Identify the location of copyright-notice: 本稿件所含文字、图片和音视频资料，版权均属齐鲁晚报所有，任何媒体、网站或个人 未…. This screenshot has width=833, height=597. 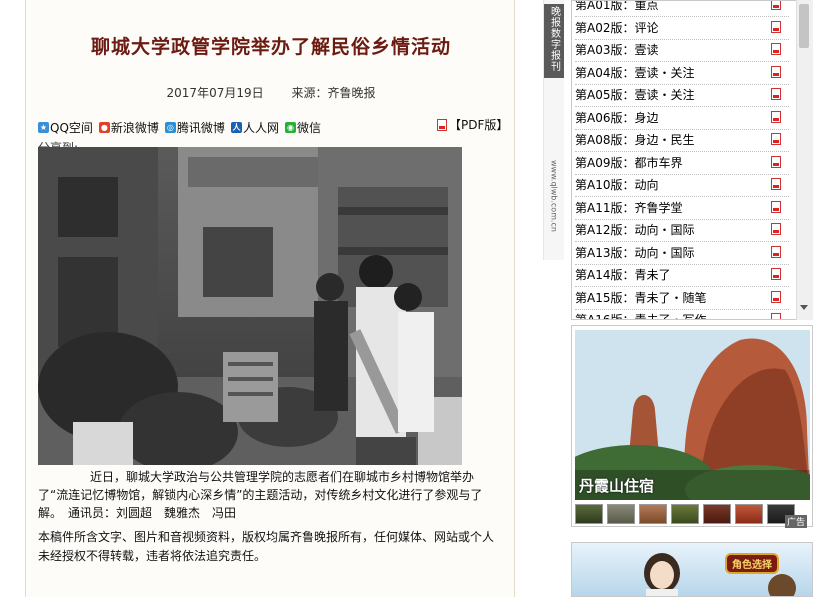
(266, 546).